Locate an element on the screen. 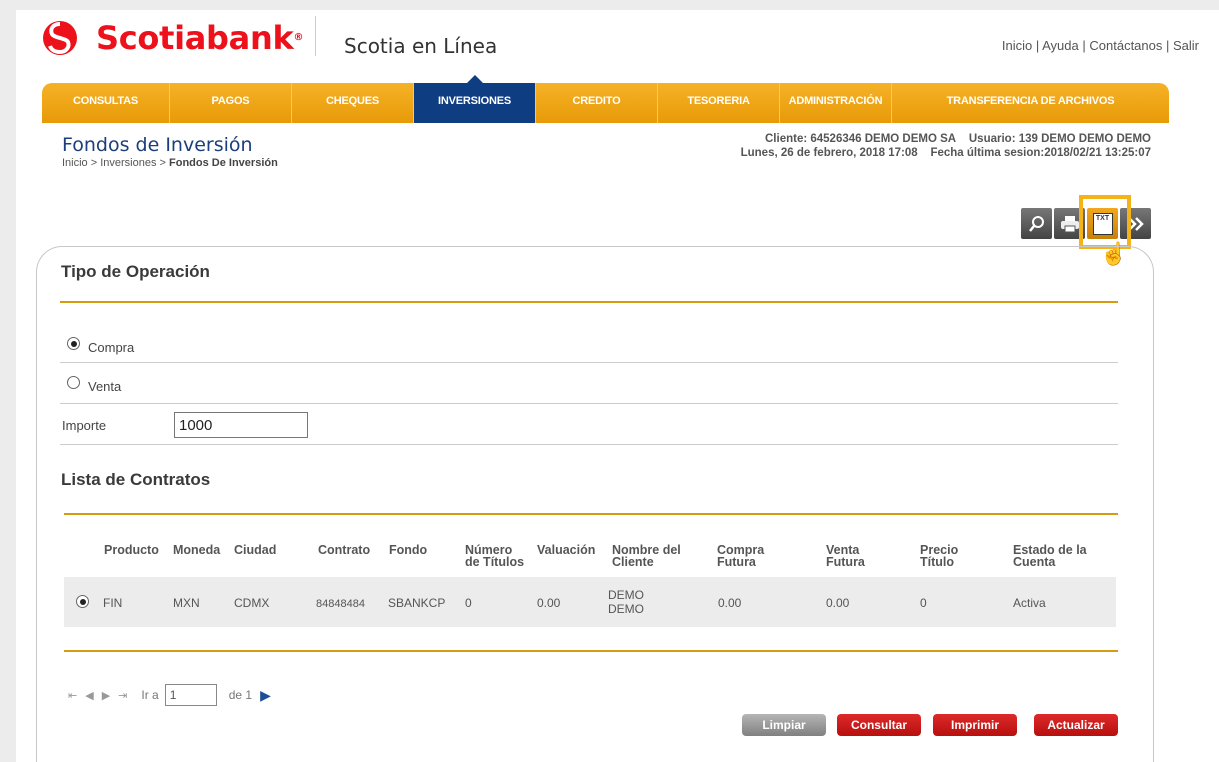 The image size is (1219, 762). brand-name: Scotiabank is located at coordinates (195, 38).